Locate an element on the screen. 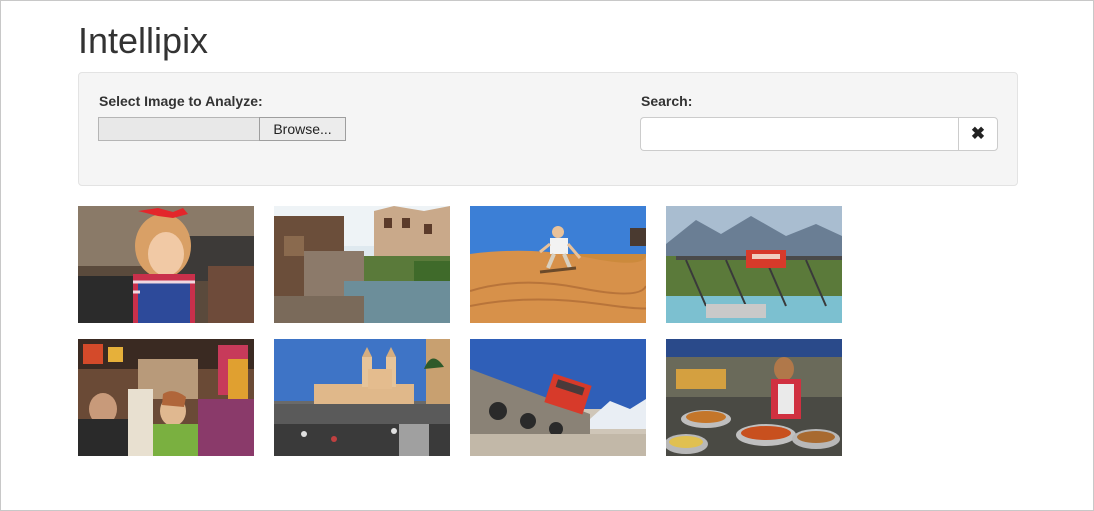 This screenshot has width=1094, height=511. gallery-thumbnail-desert-sandboarder is located at coordinates (558, 264).